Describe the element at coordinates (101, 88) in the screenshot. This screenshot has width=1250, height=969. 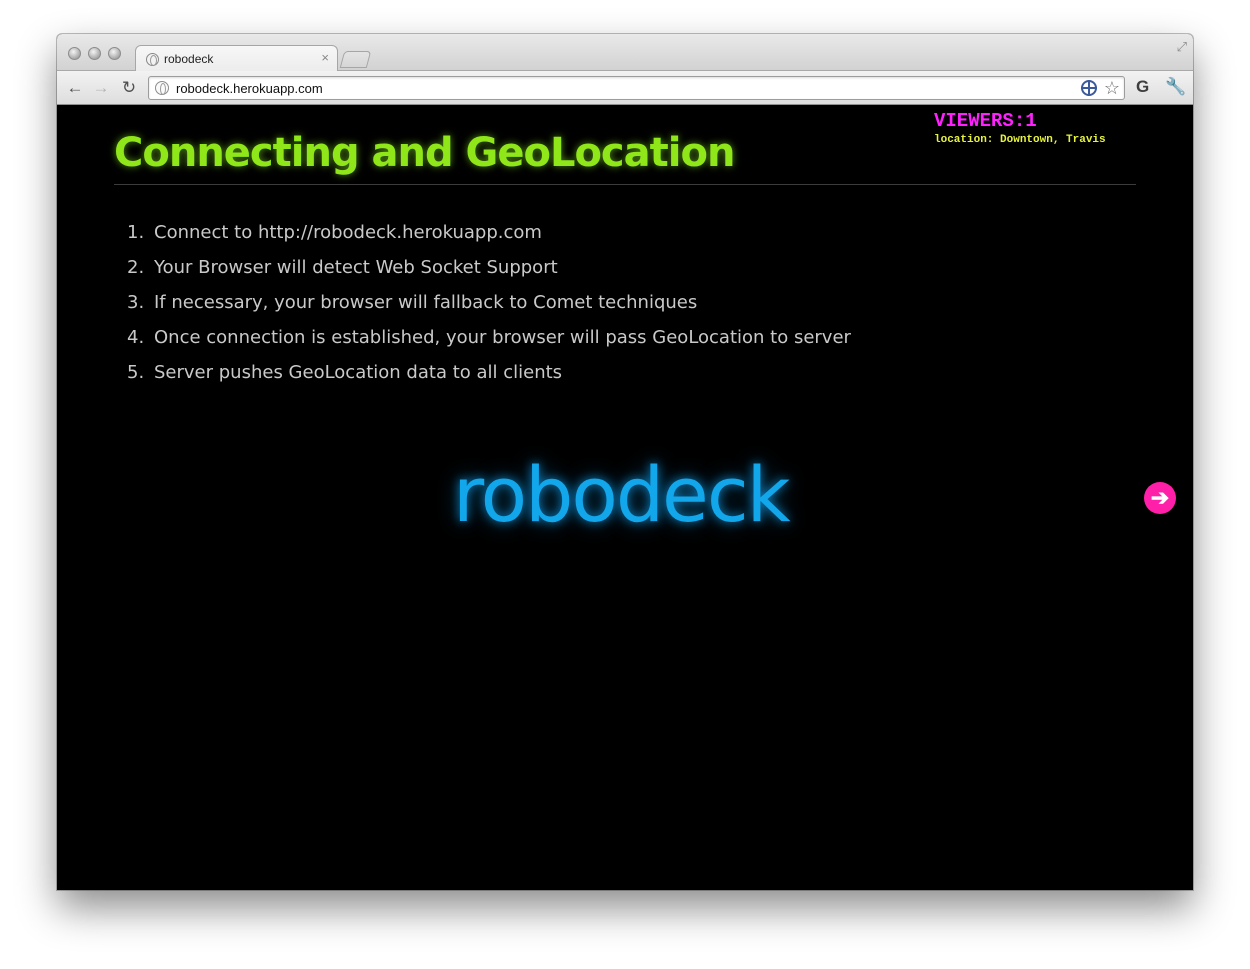
I see `forward-button: →` at that location.